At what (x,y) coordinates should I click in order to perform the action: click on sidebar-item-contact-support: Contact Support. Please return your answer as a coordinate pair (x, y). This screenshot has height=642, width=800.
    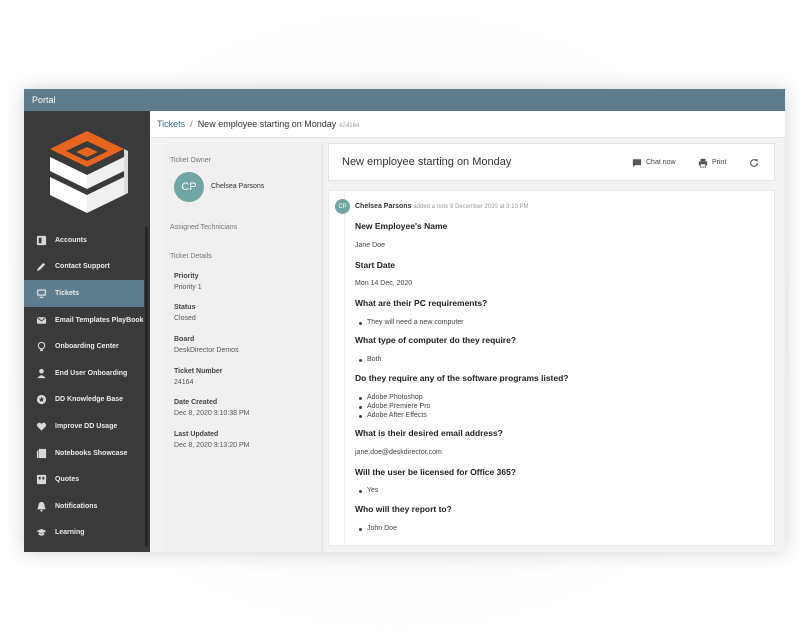
    Looking at the image, I should click on (87, 267).